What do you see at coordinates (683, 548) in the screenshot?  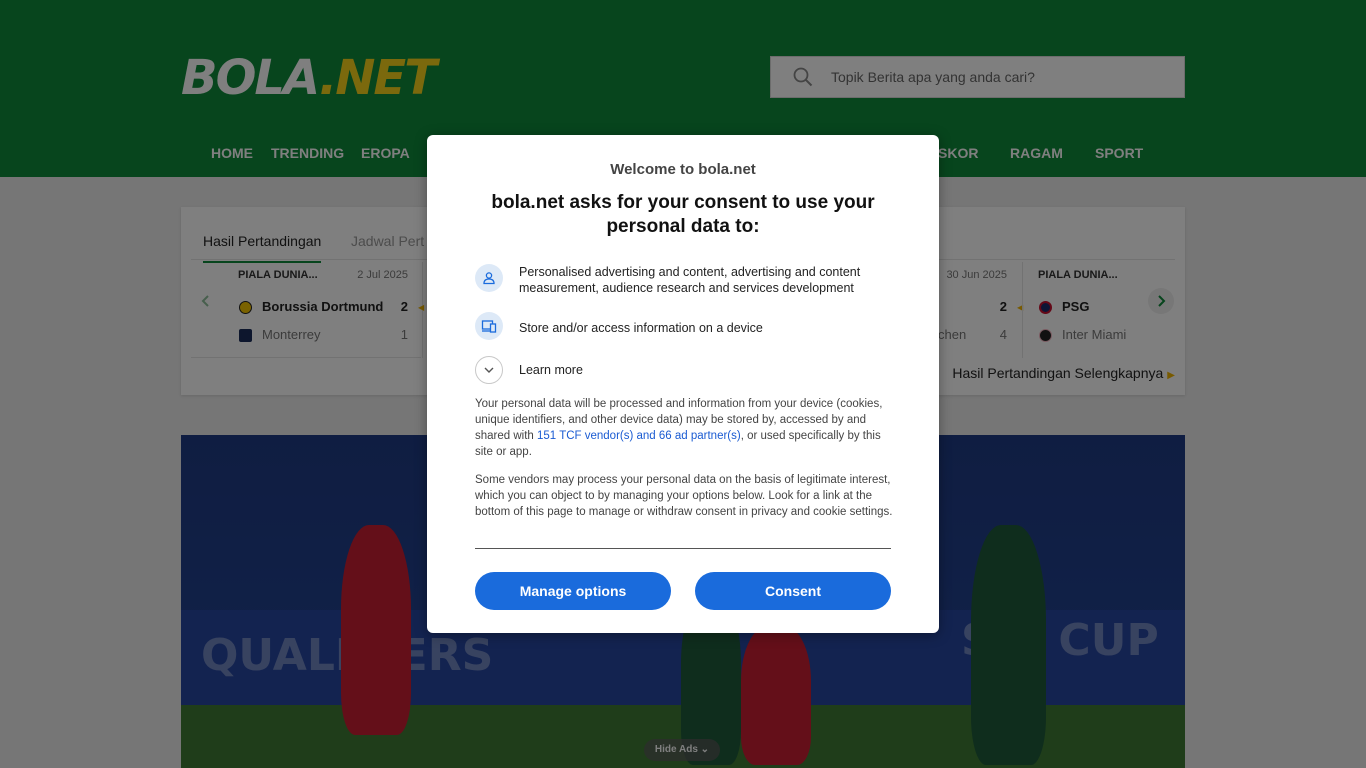 I see `divider` at bounding box center [683, 548].